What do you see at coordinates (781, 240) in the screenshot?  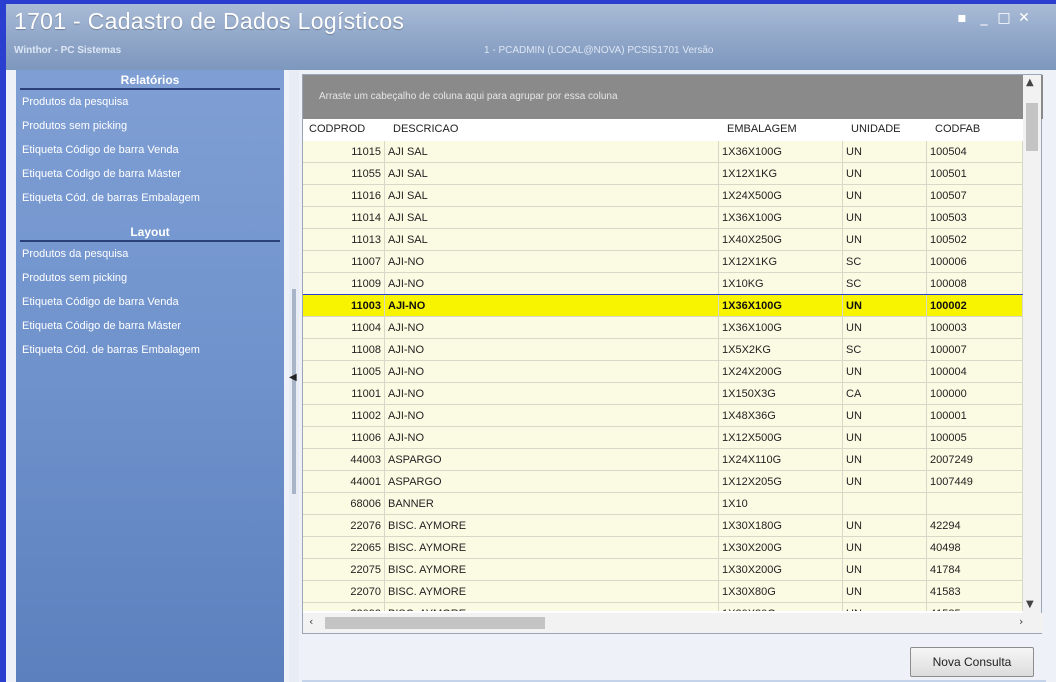 I see `cell-embalagem: 1X40X250G` at bounding box center [781, 240].